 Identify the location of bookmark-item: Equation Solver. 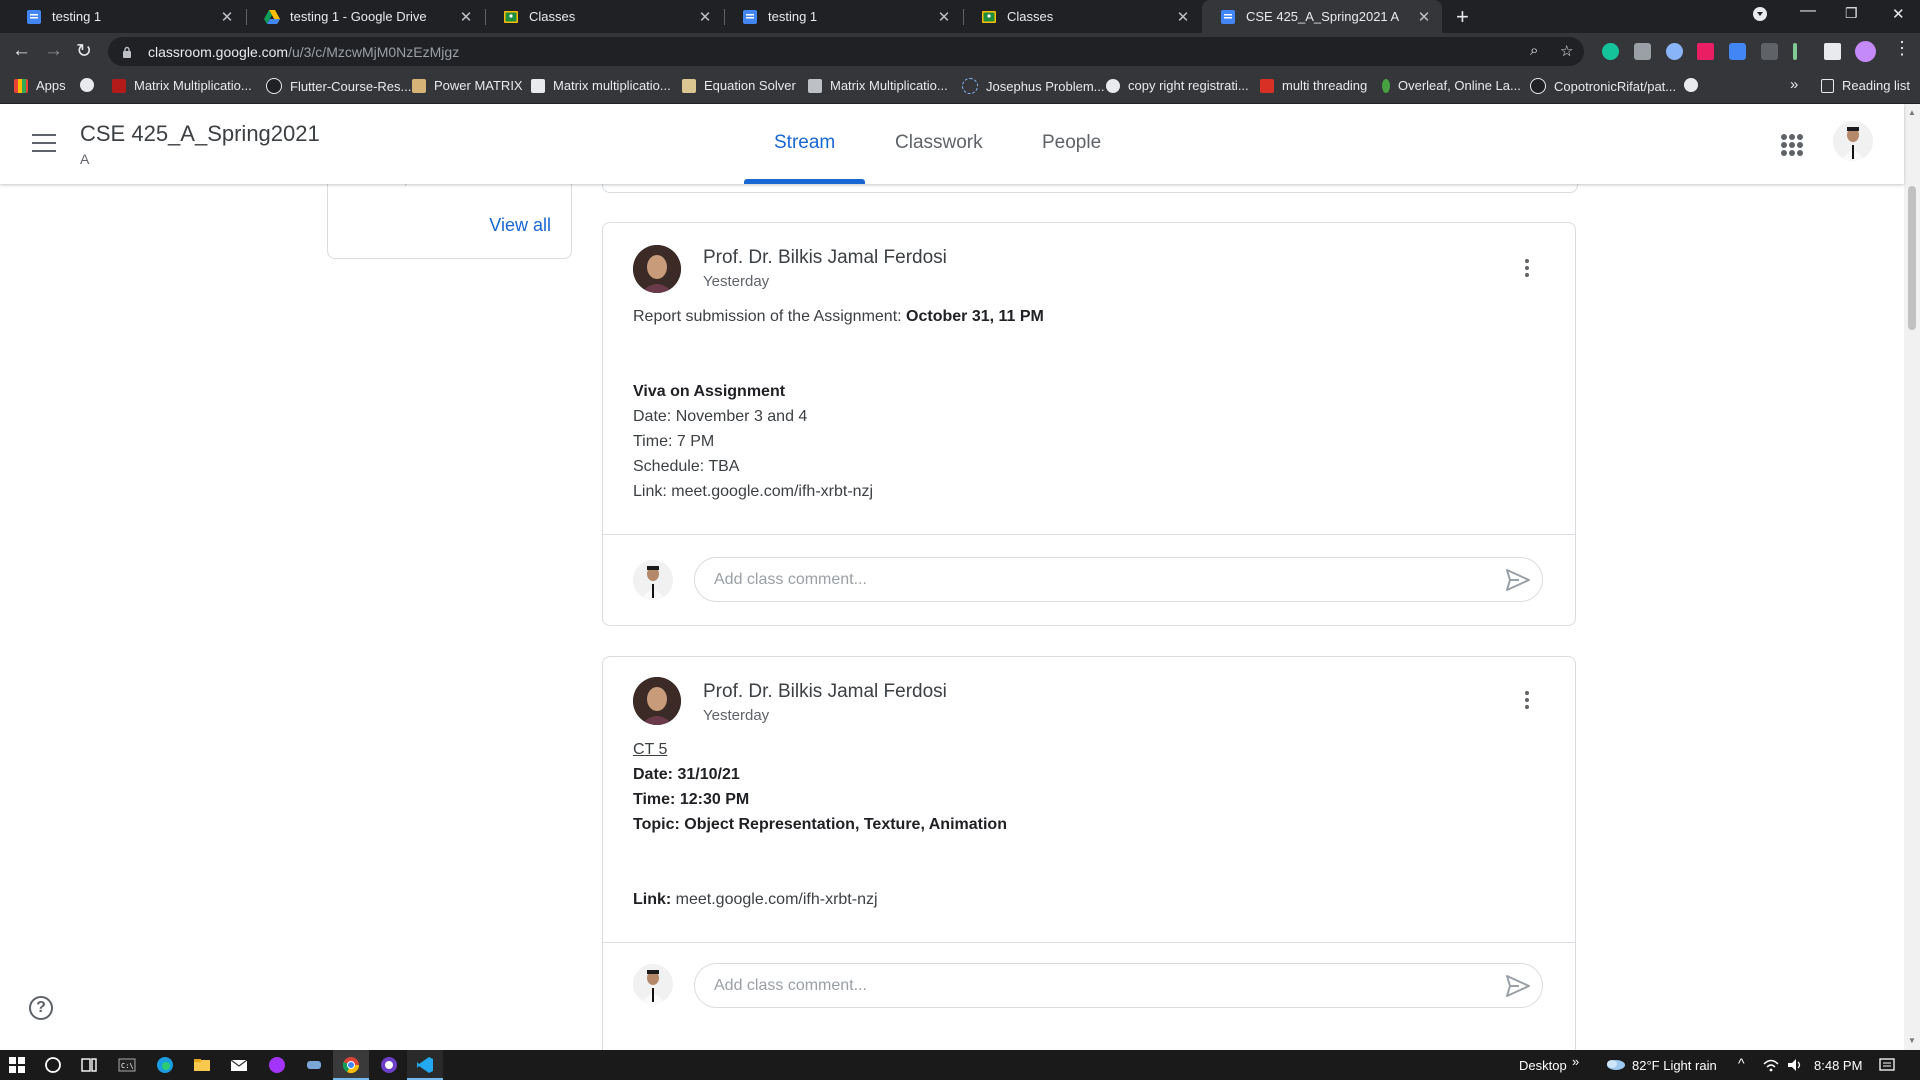
(739, 85).